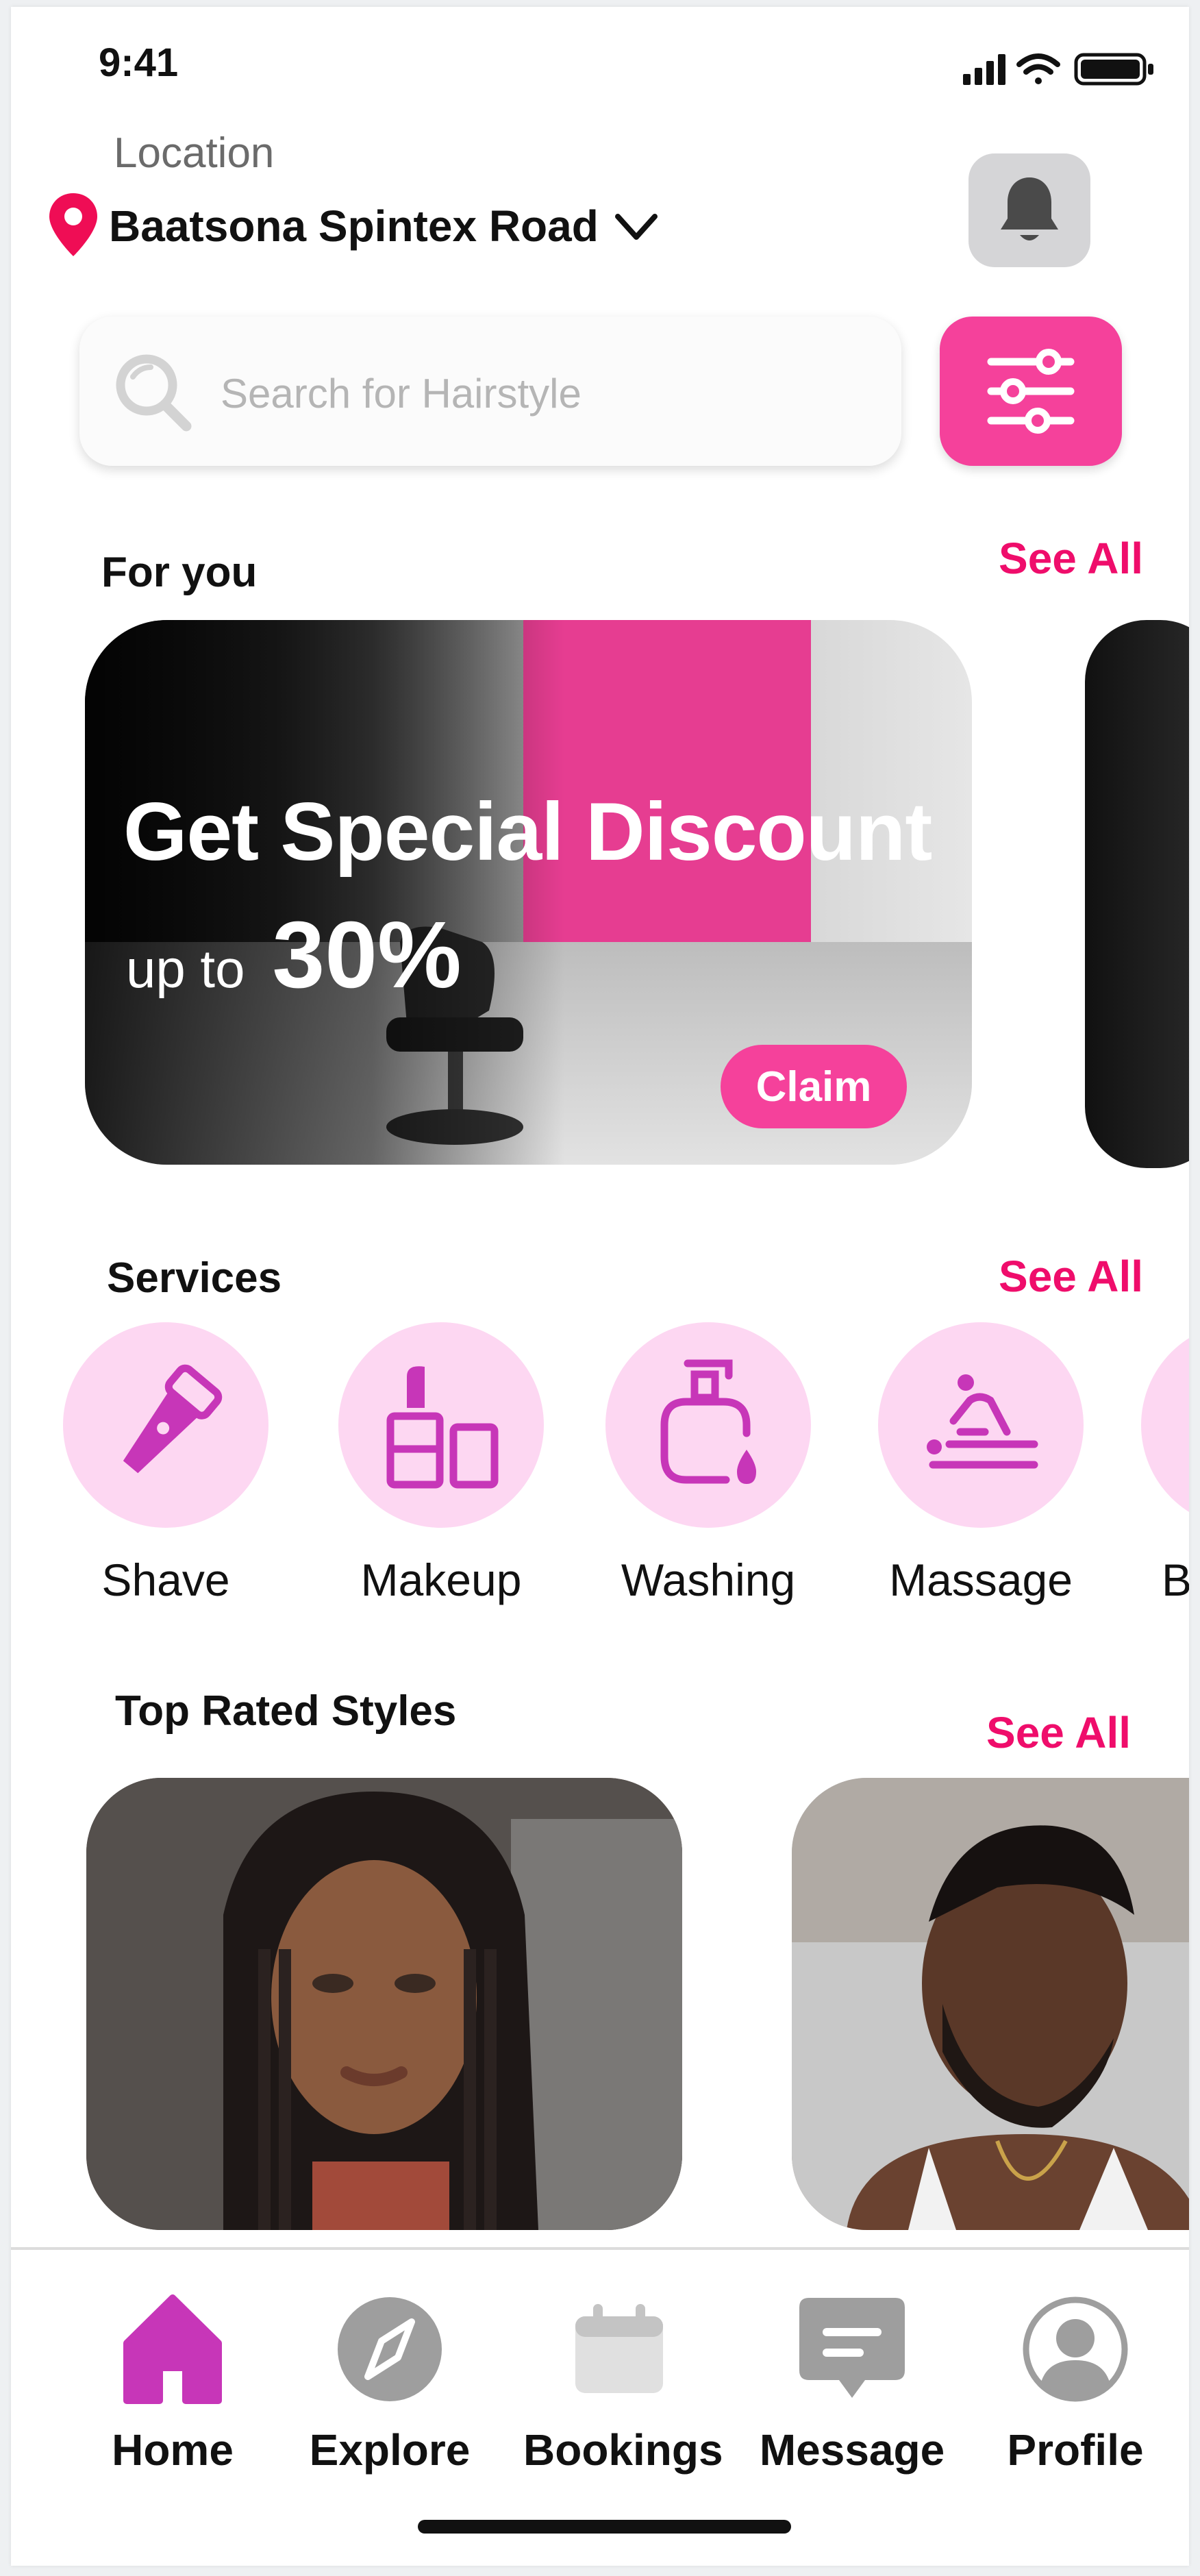  Describe the element at coordinates (708, 1421) in the screenshot. I see `soap-bottle-icon` at that location.